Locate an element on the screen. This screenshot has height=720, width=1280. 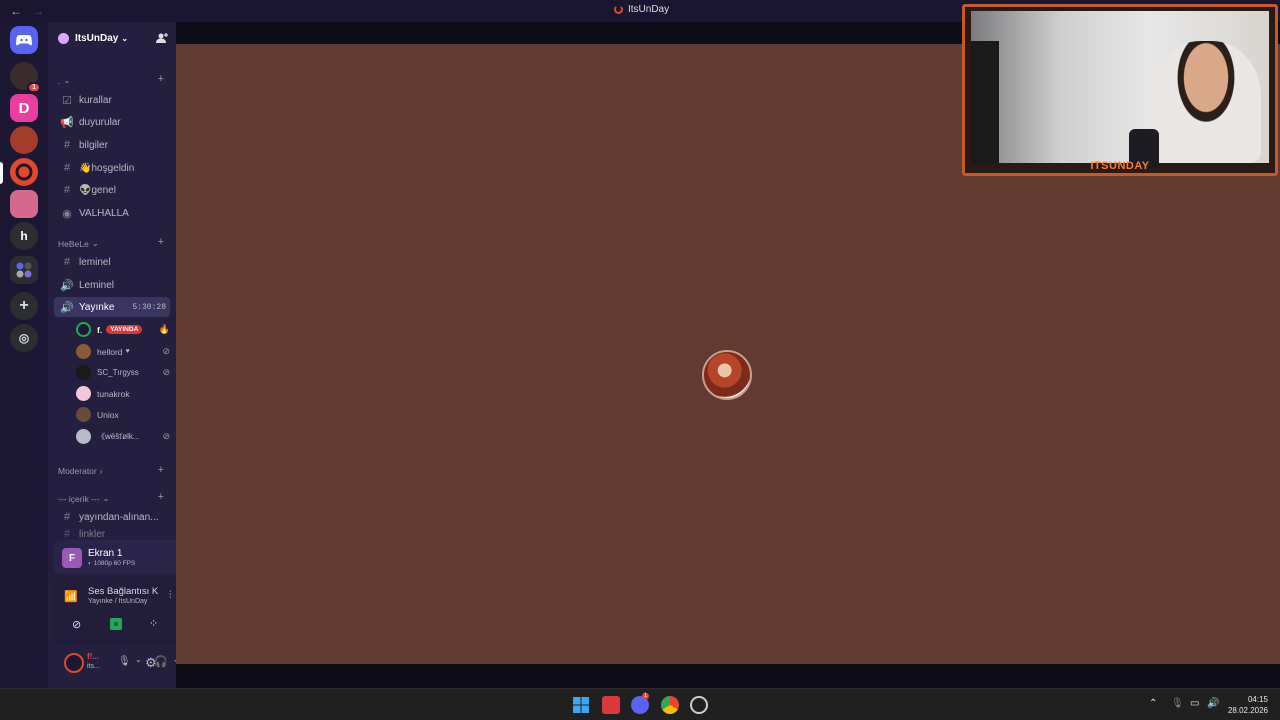
user-avatar is located at coordinates (74, 663).